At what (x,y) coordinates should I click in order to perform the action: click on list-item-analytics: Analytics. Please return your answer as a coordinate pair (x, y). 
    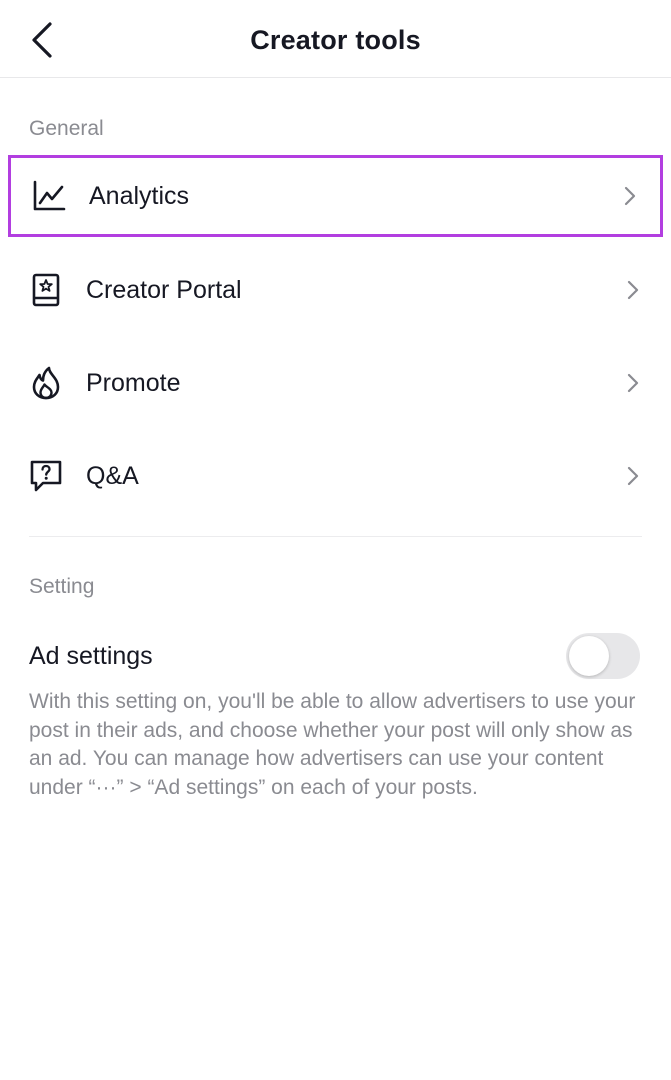
    Looking at the image, I should click on (335, 196).